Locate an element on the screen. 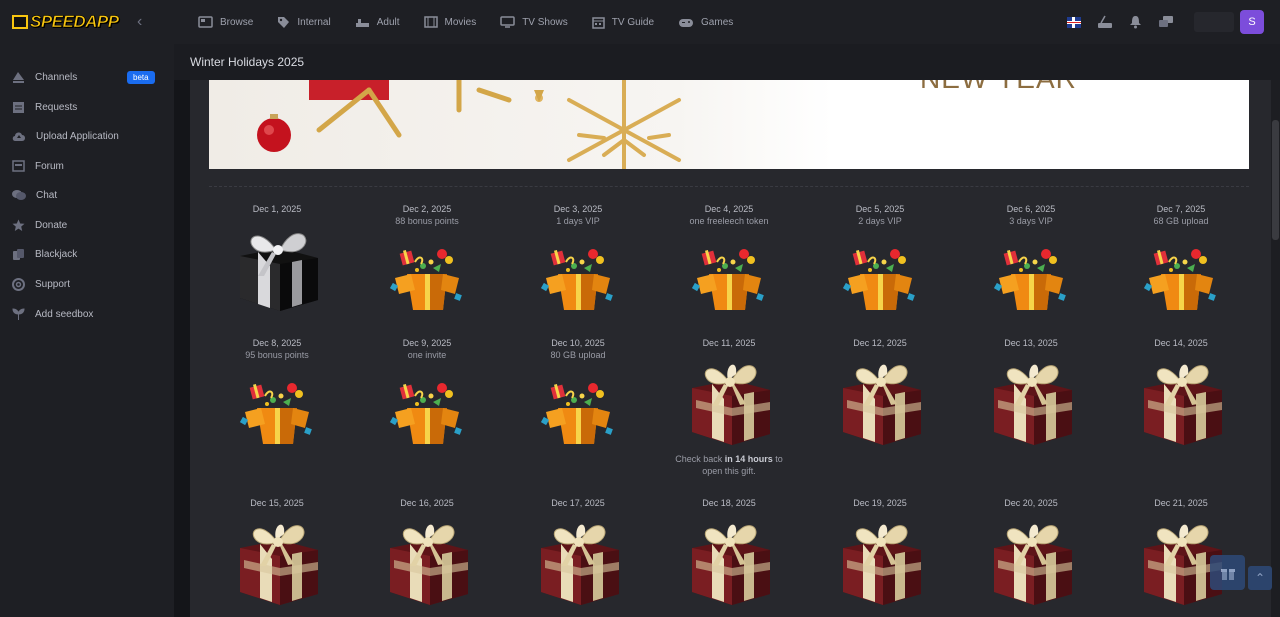 The image size is (1280, 617). sidebar-item-label: Chat is located at coordinates (47, 195).